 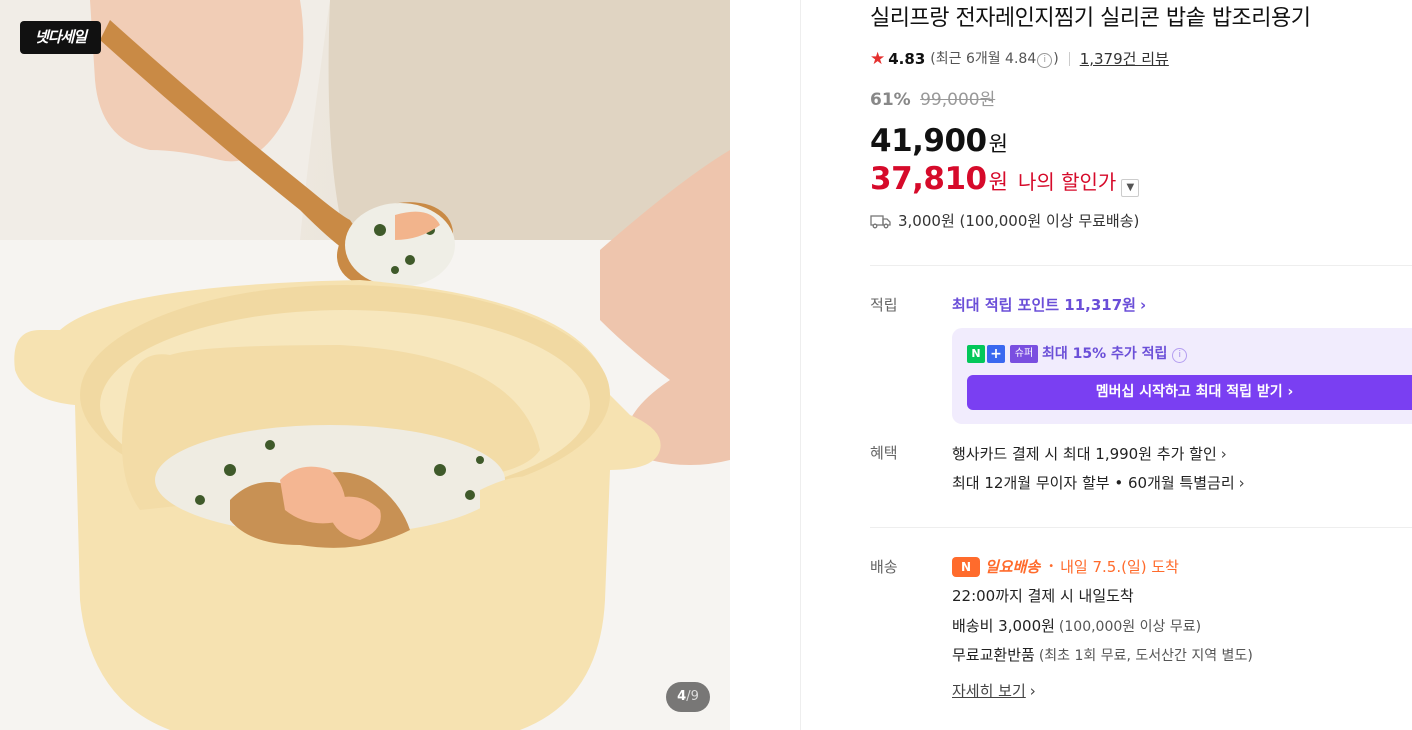 I want to click on counter-current: 4, so click(x=682, y=696).